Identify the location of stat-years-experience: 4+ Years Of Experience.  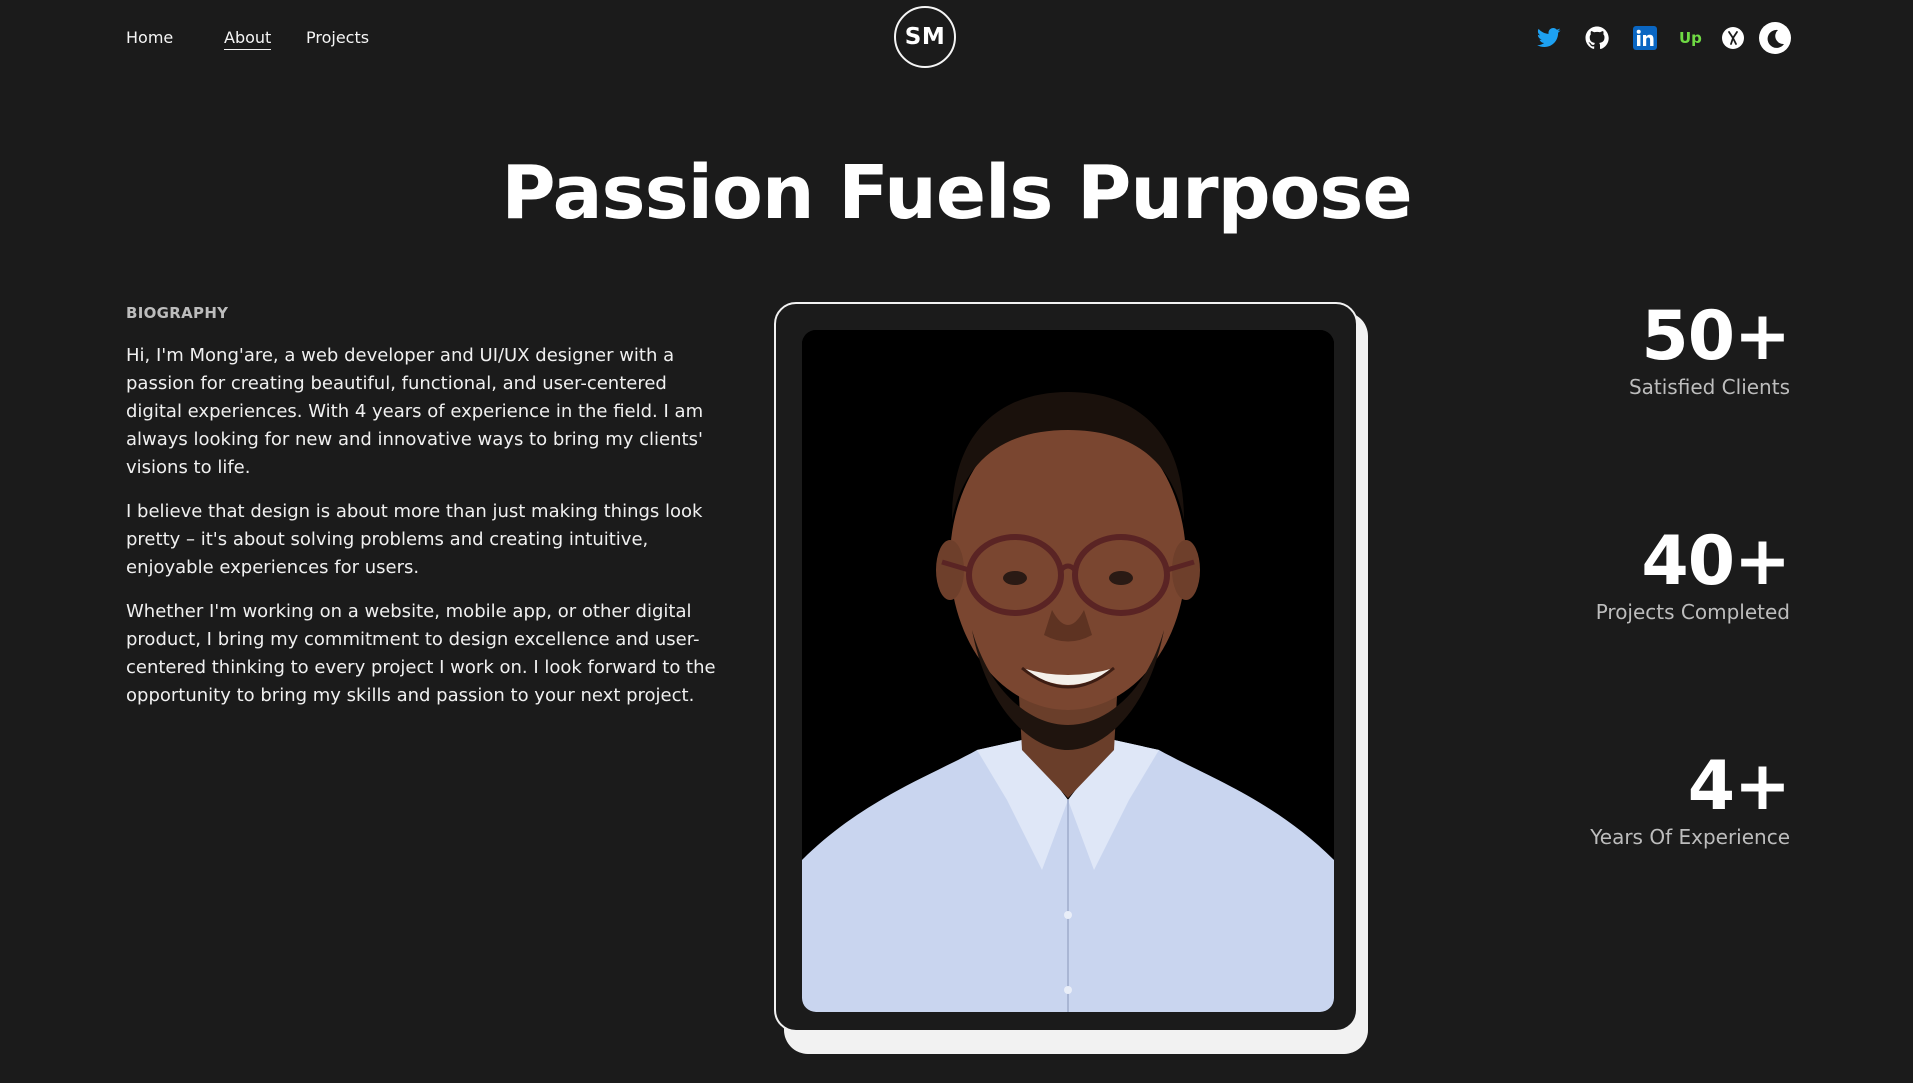
(1690, 798).